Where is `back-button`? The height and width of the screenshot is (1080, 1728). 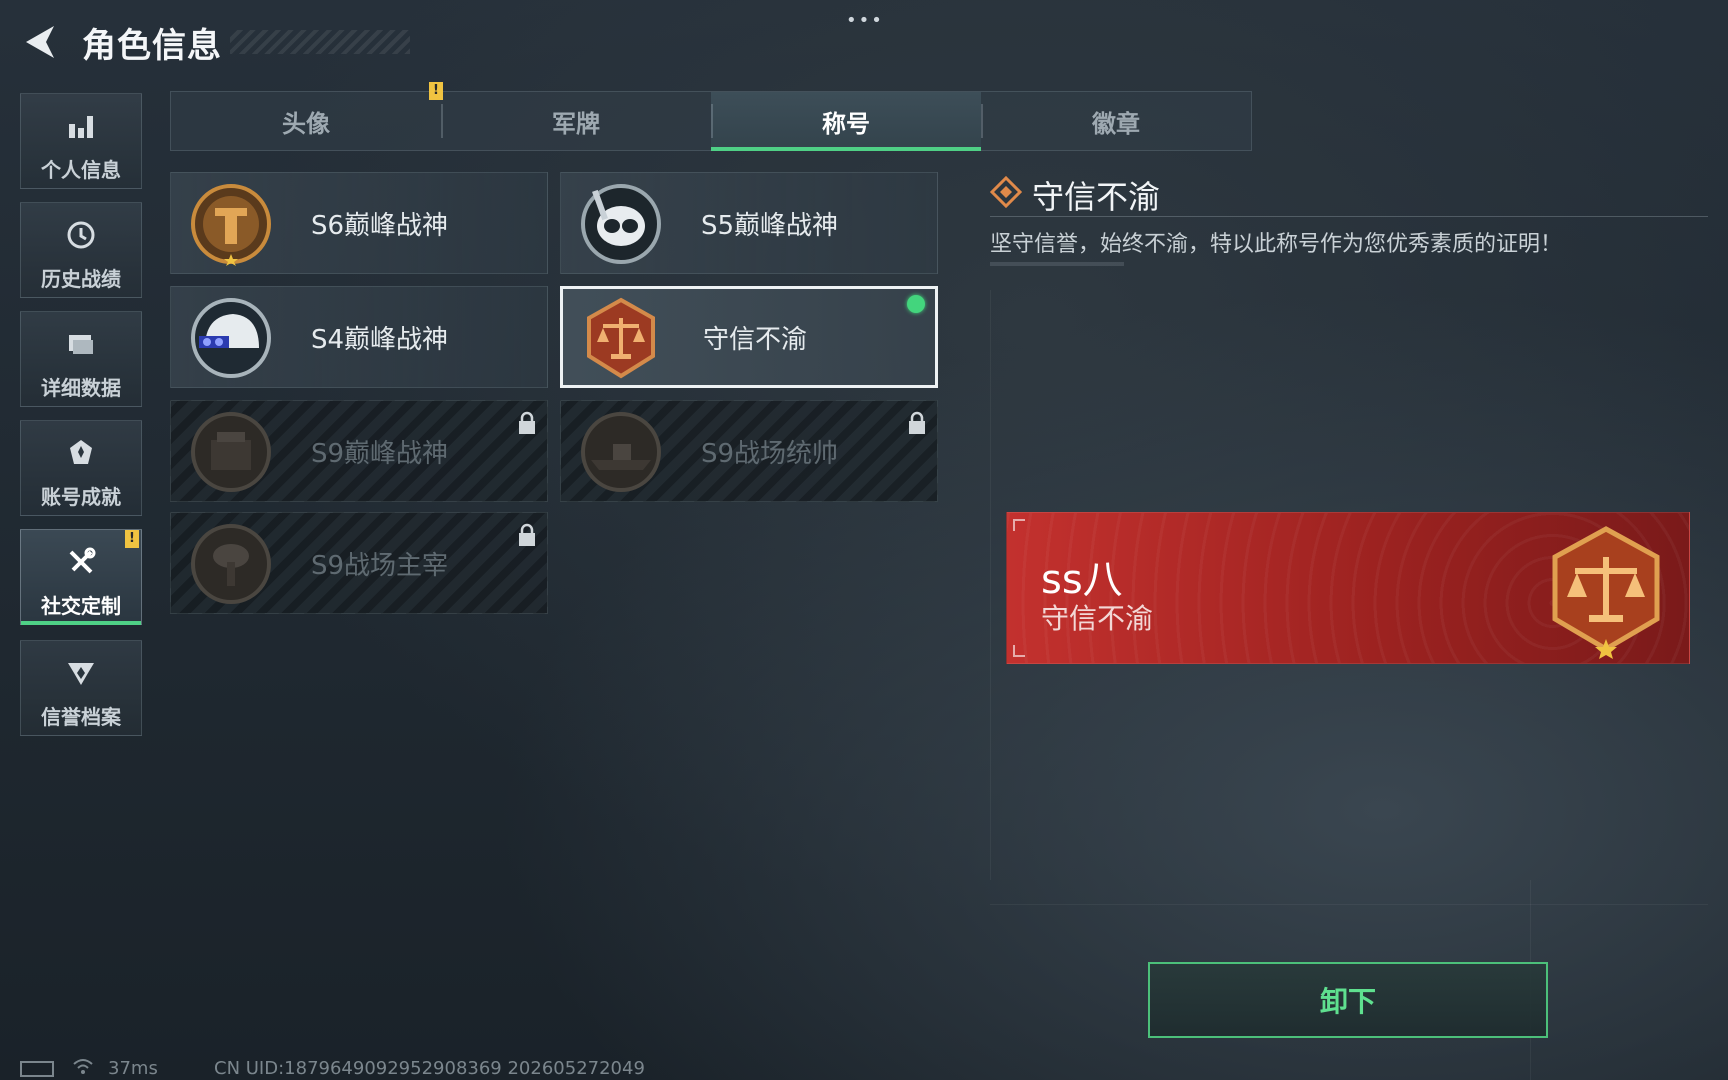 back-button is located at coordinates (40, 42).